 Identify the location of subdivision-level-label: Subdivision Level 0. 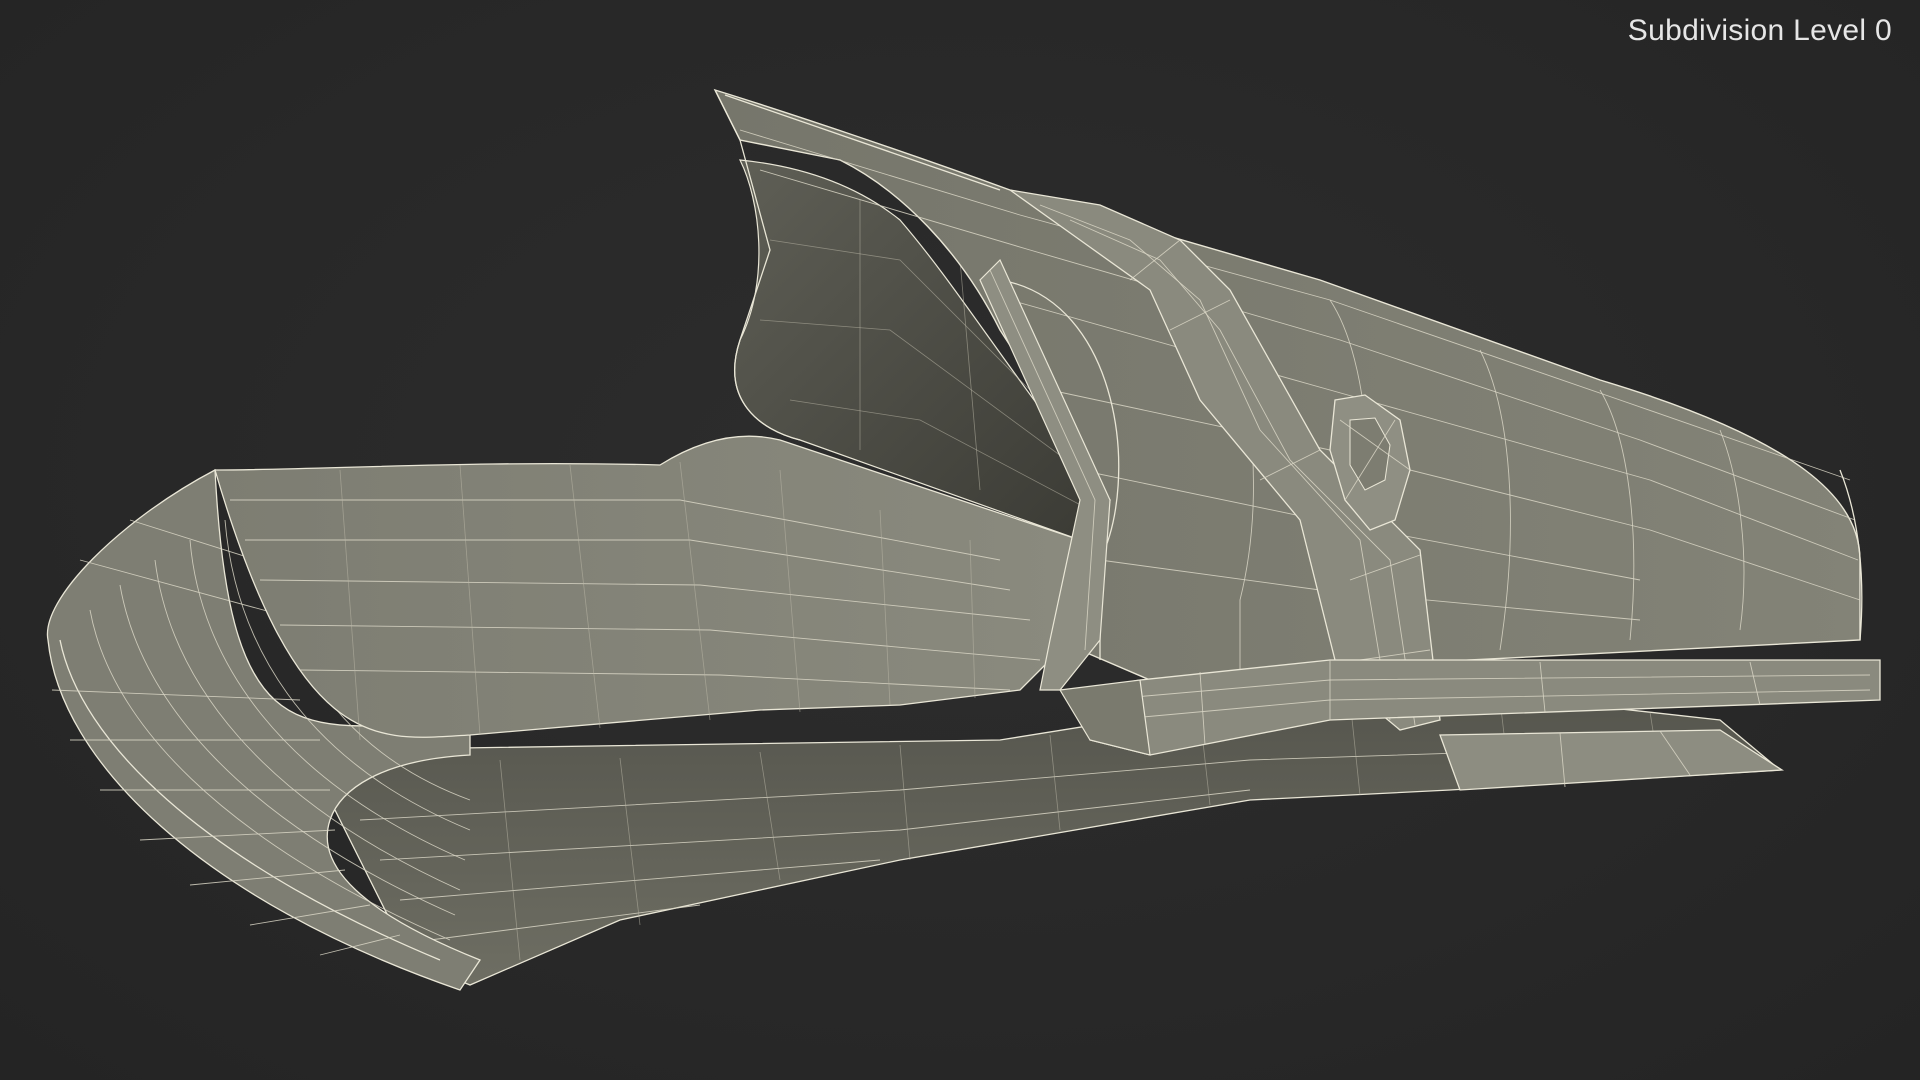
(1759, 30).